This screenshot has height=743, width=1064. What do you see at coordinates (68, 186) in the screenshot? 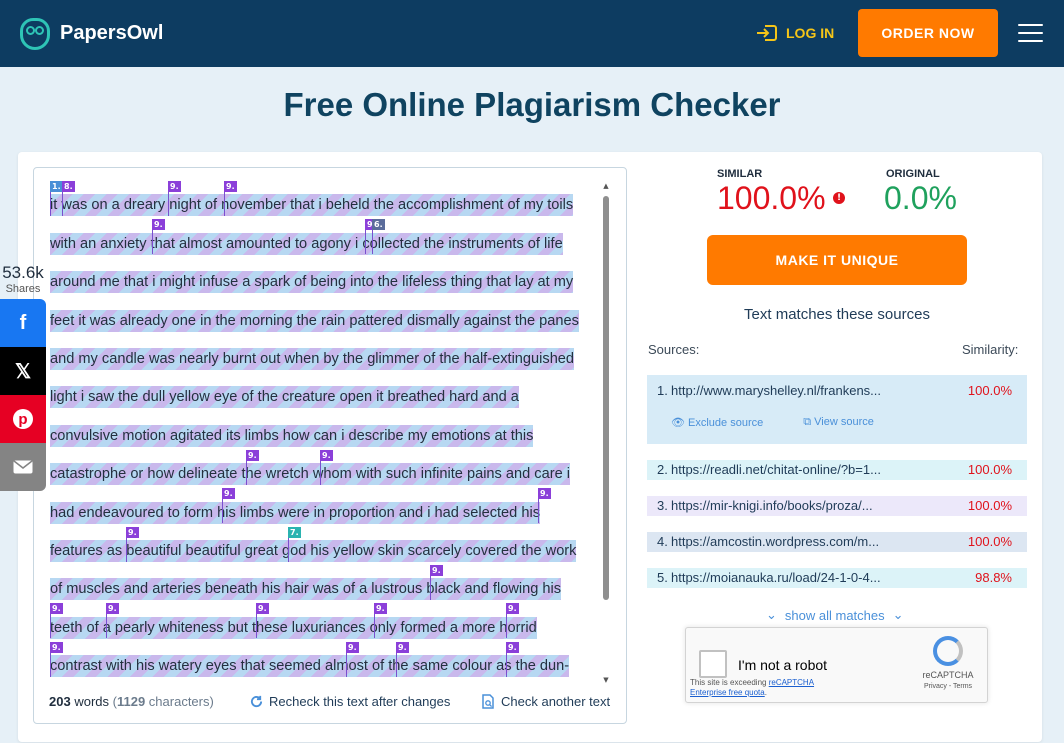
I see `source-marker-tag: 8.` at bounding box center [68, 186].